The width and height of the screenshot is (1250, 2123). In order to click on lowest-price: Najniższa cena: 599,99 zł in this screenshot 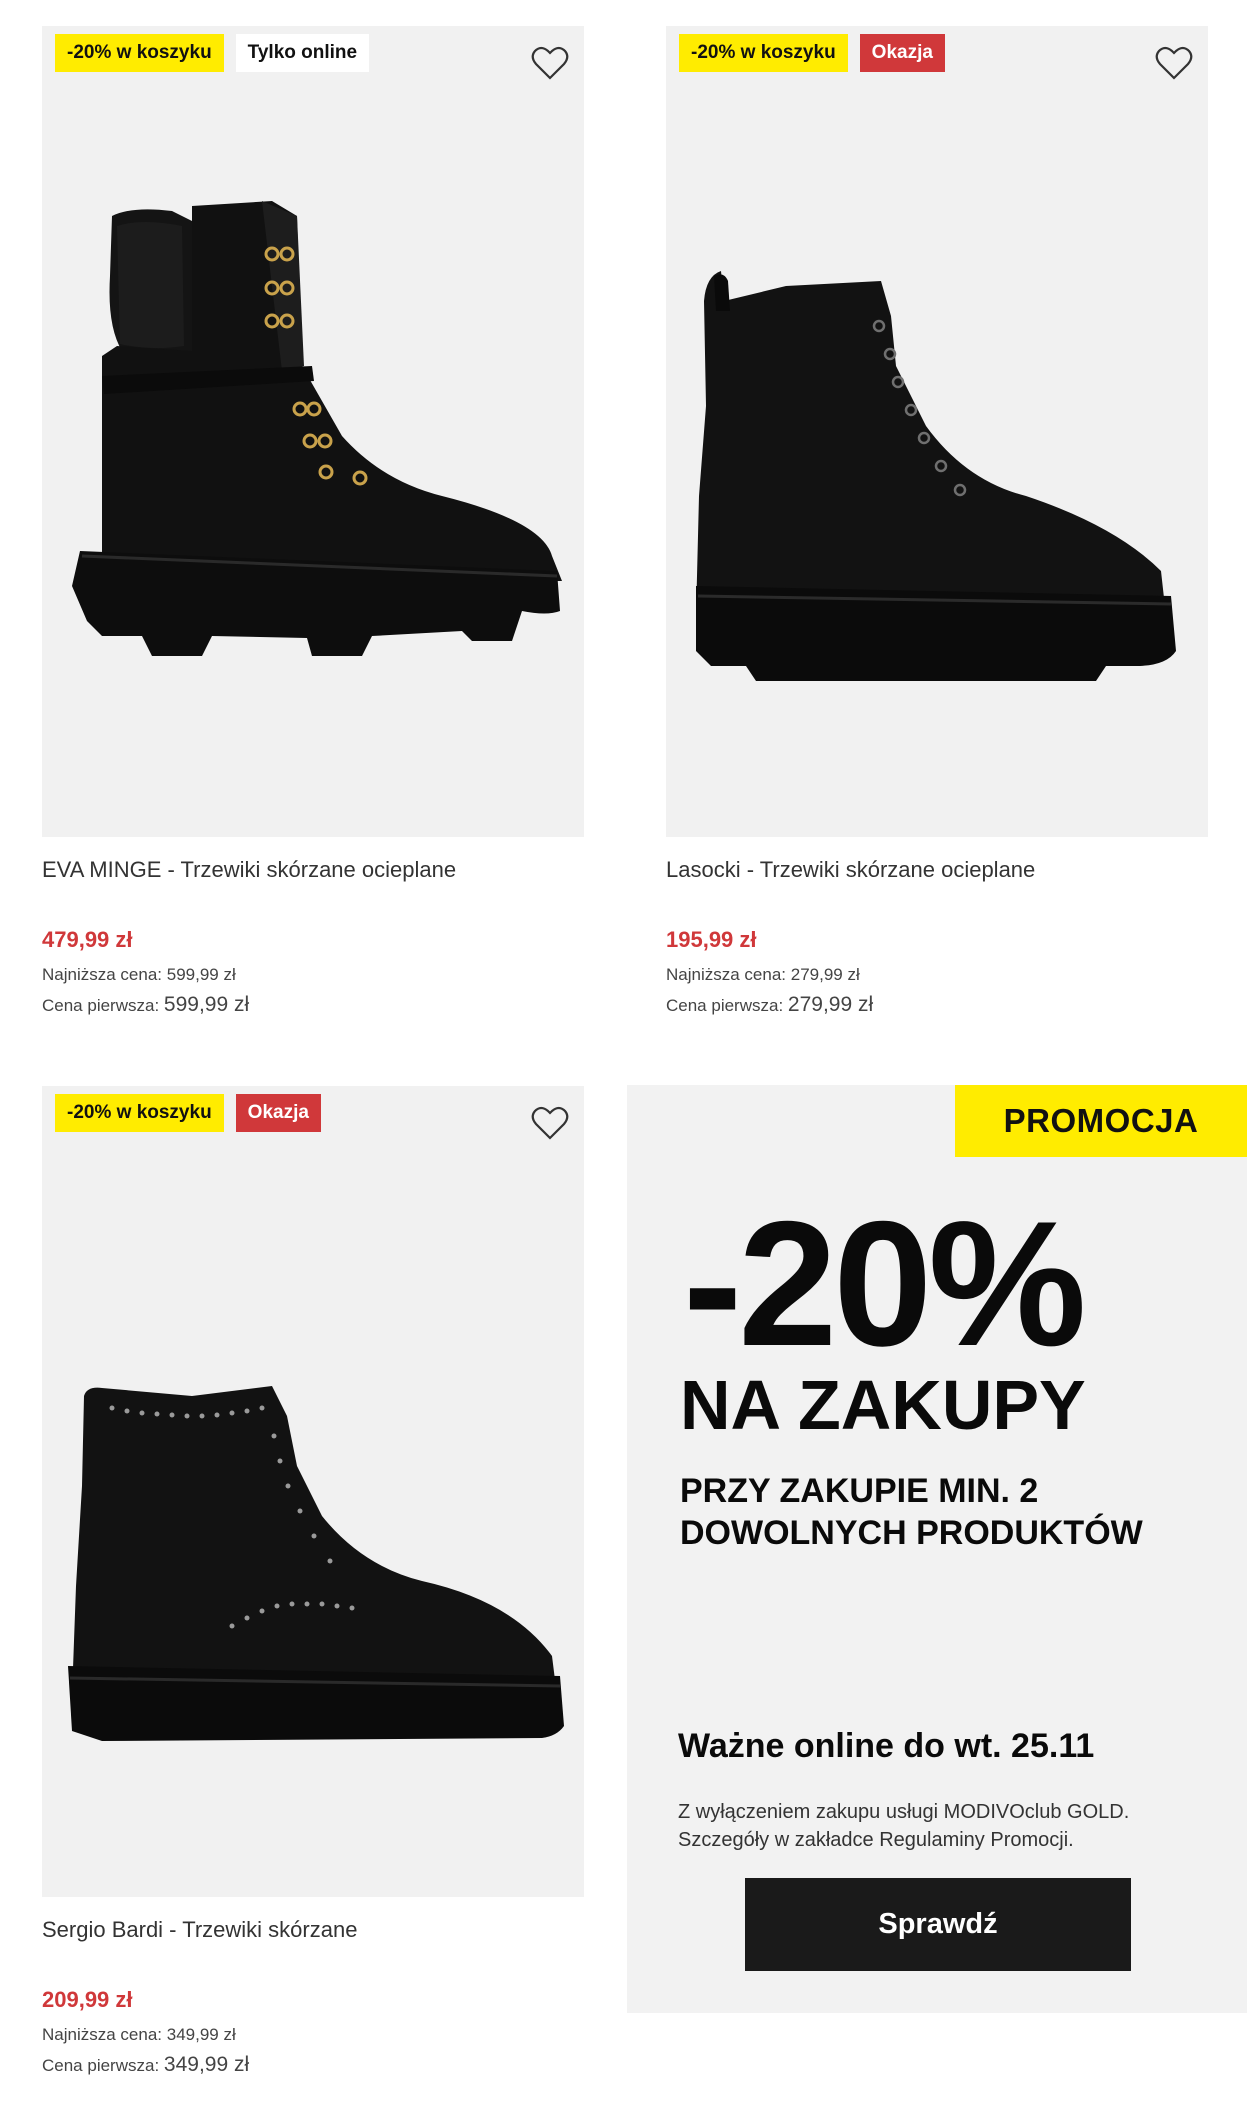, I will do `click(313, 975)`.